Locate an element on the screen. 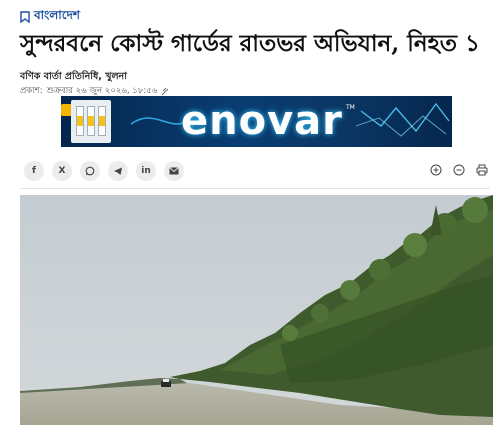 Image resolution: width=500 pixels, height=425 pixels. zoom-in-button is located at coordinates (435, 169).